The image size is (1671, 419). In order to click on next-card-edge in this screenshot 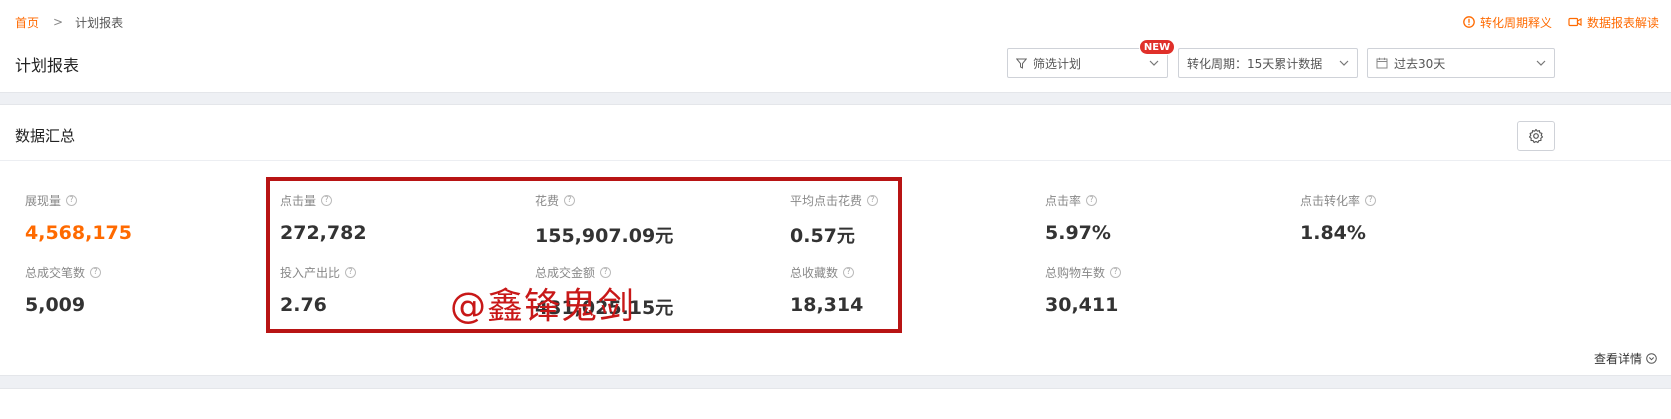, I will do `click(835, 403)`.